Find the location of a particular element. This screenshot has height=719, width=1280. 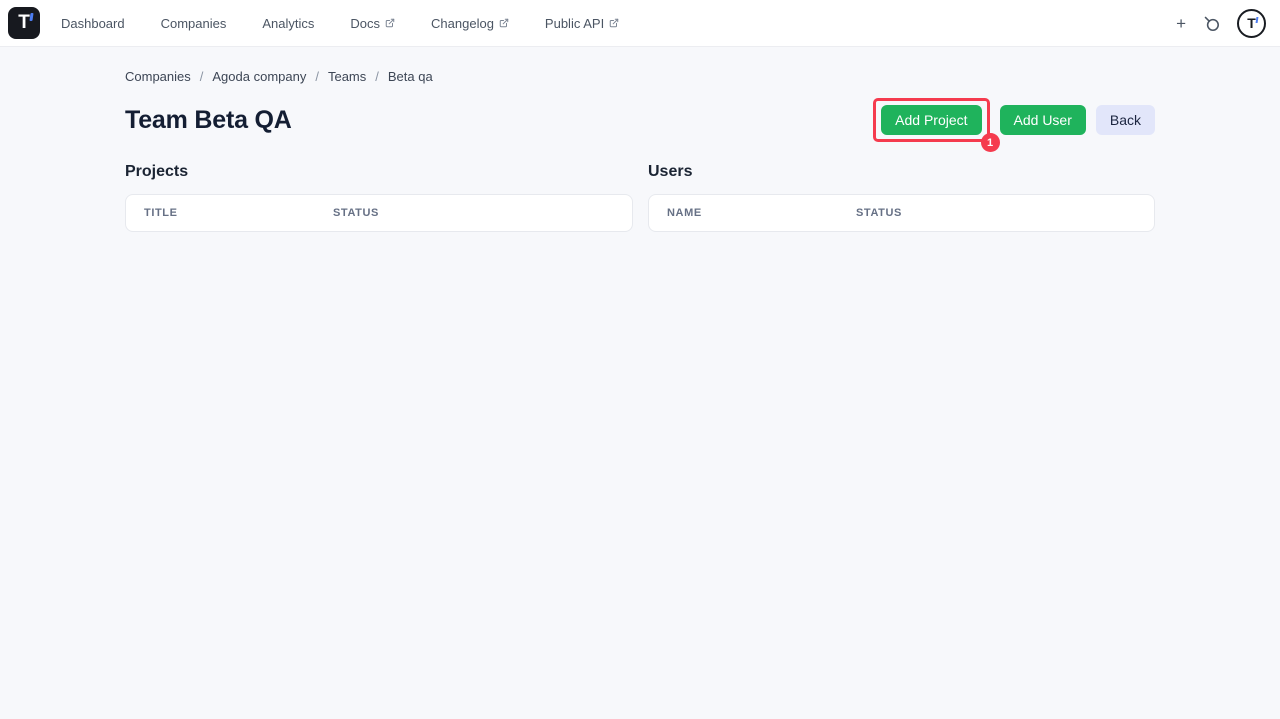

nav-item-public-api: Public API is located at coordinates (582, 23).